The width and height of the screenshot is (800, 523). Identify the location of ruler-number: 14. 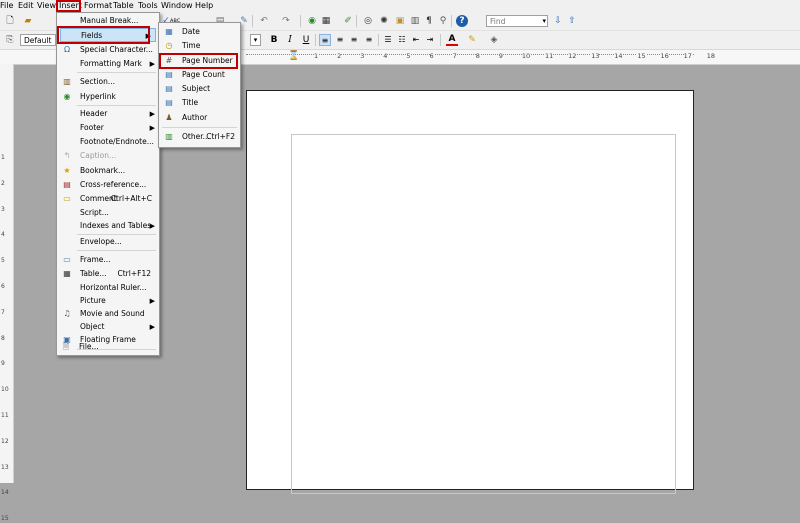
(618, 56).